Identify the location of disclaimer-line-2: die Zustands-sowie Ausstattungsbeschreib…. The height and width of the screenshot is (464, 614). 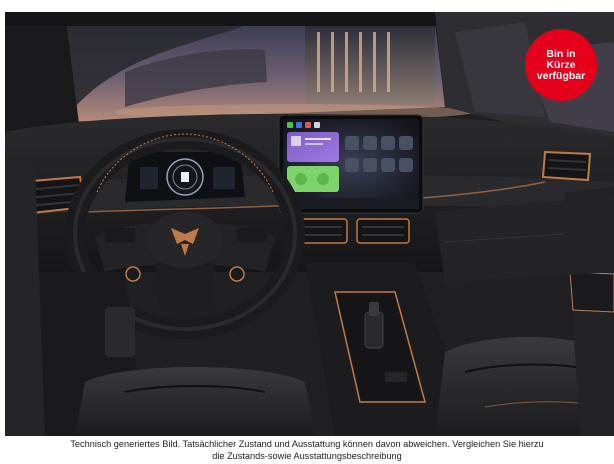
(307, 456).